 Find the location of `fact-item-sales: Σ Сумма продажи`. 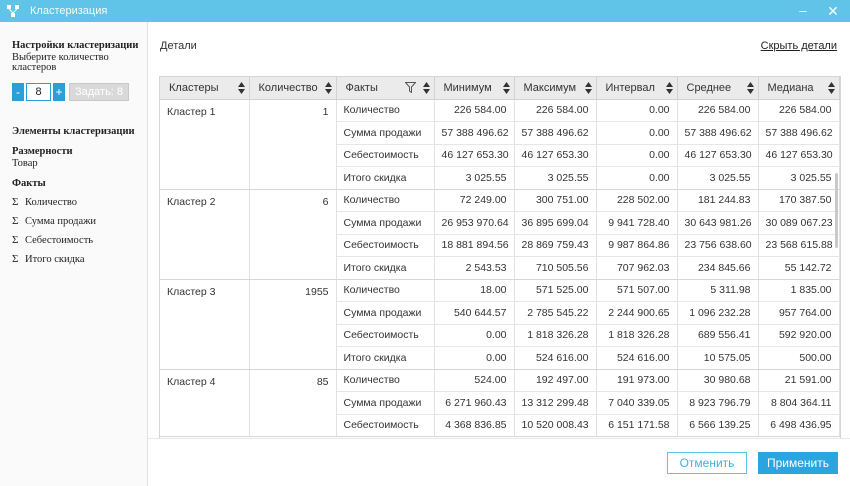

fact-item-sales: Σ Сумма продажи is located at coordinates (54, 221).